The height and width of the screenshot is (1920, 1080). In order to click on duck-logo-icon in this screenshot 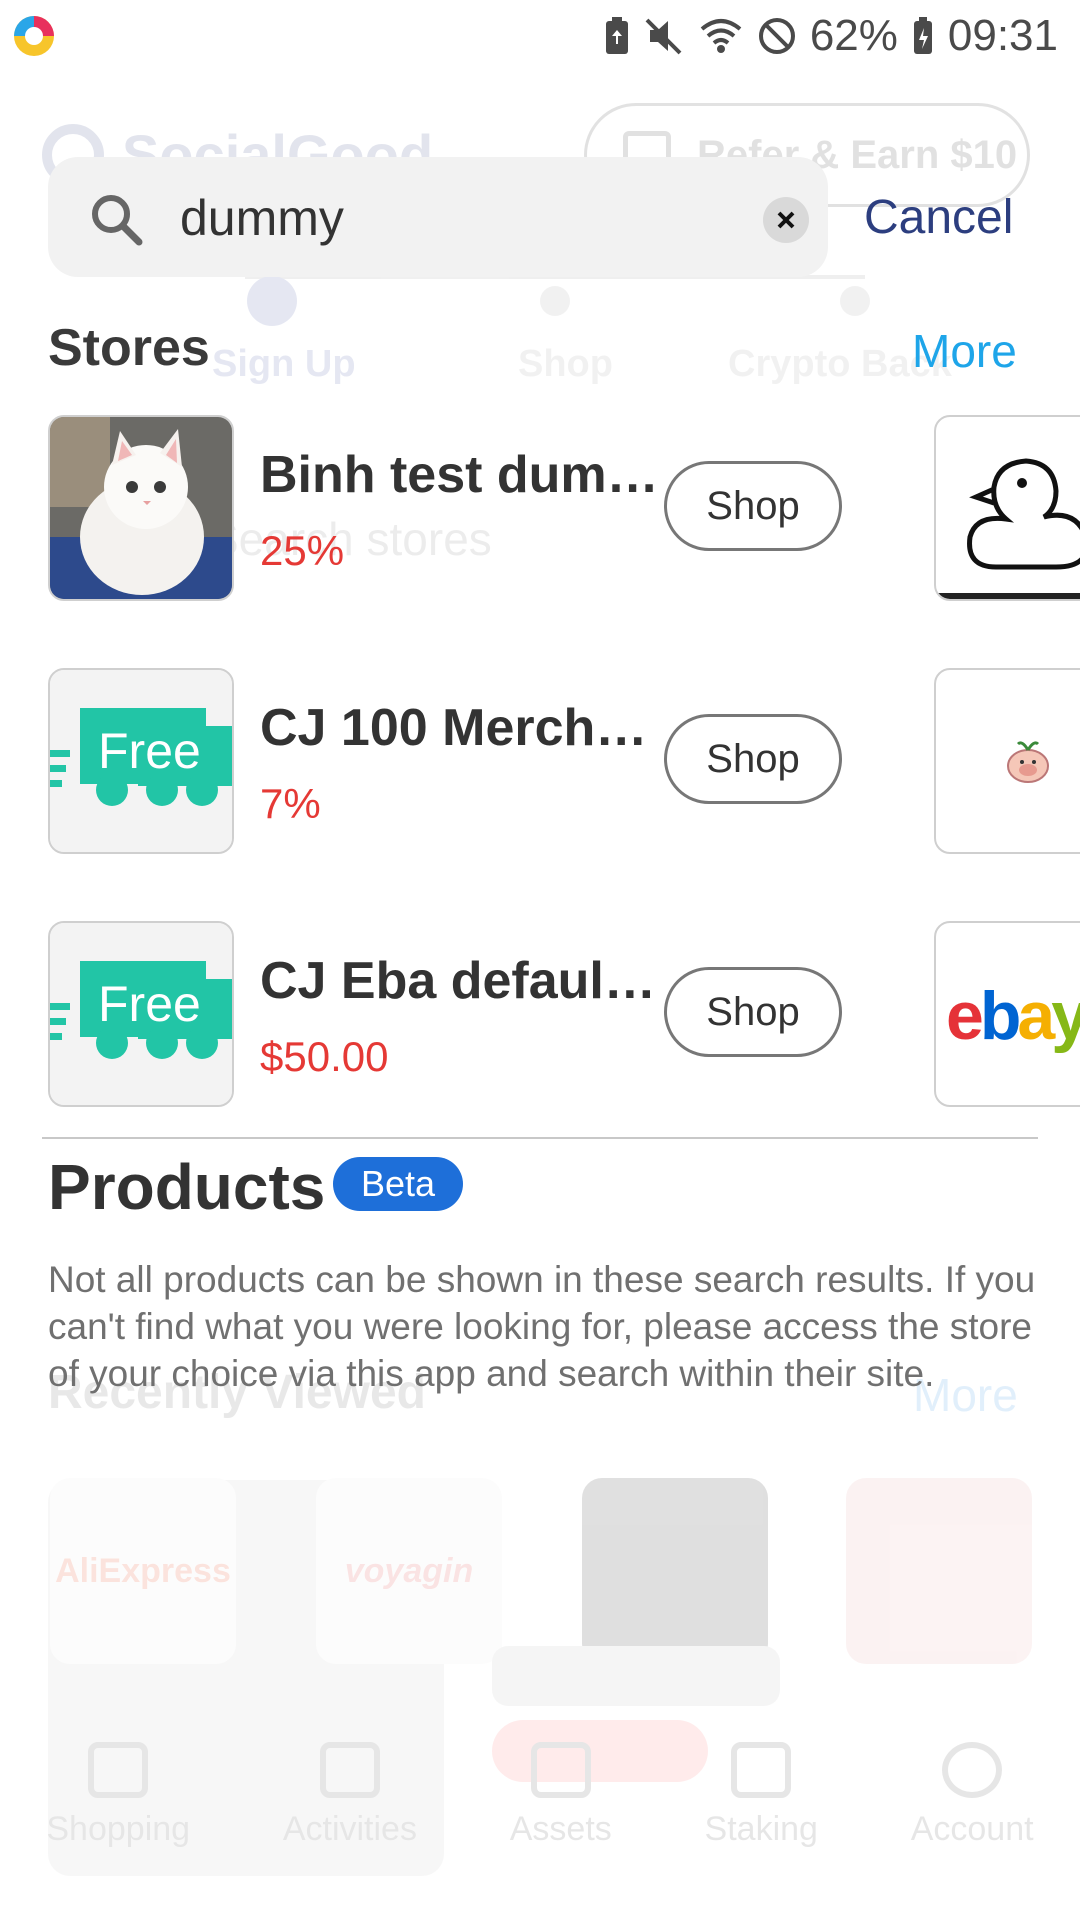, I will do `click(1008, 528)`.